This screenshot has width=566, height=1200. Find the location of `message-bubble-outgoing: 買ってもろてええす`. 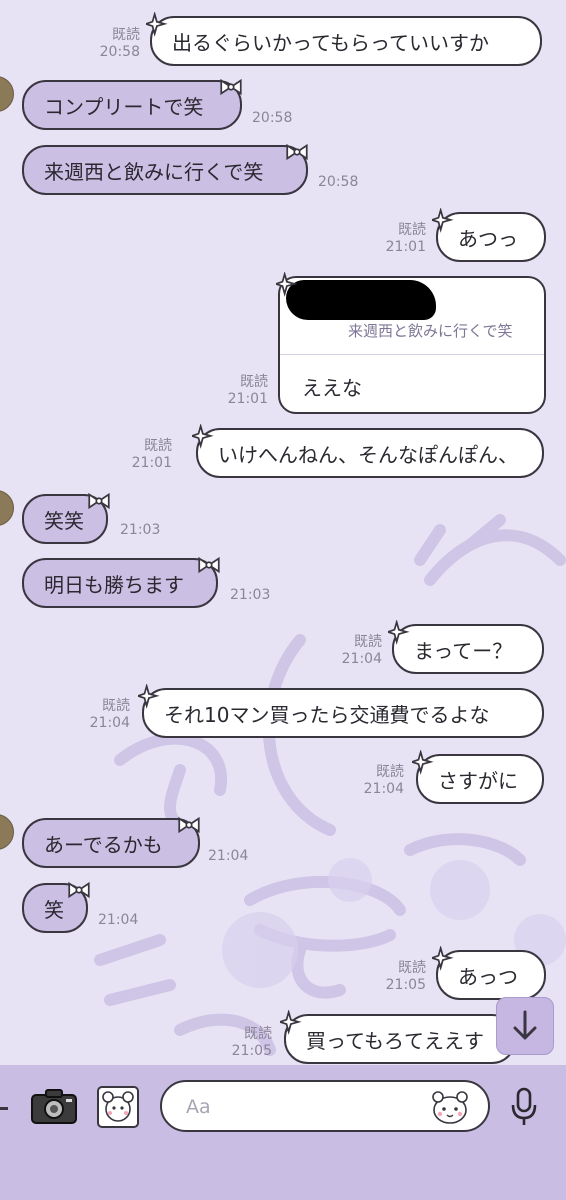

message-bubble-outgoing: 買ってもろてええす is located at coordinates (400, 1039).